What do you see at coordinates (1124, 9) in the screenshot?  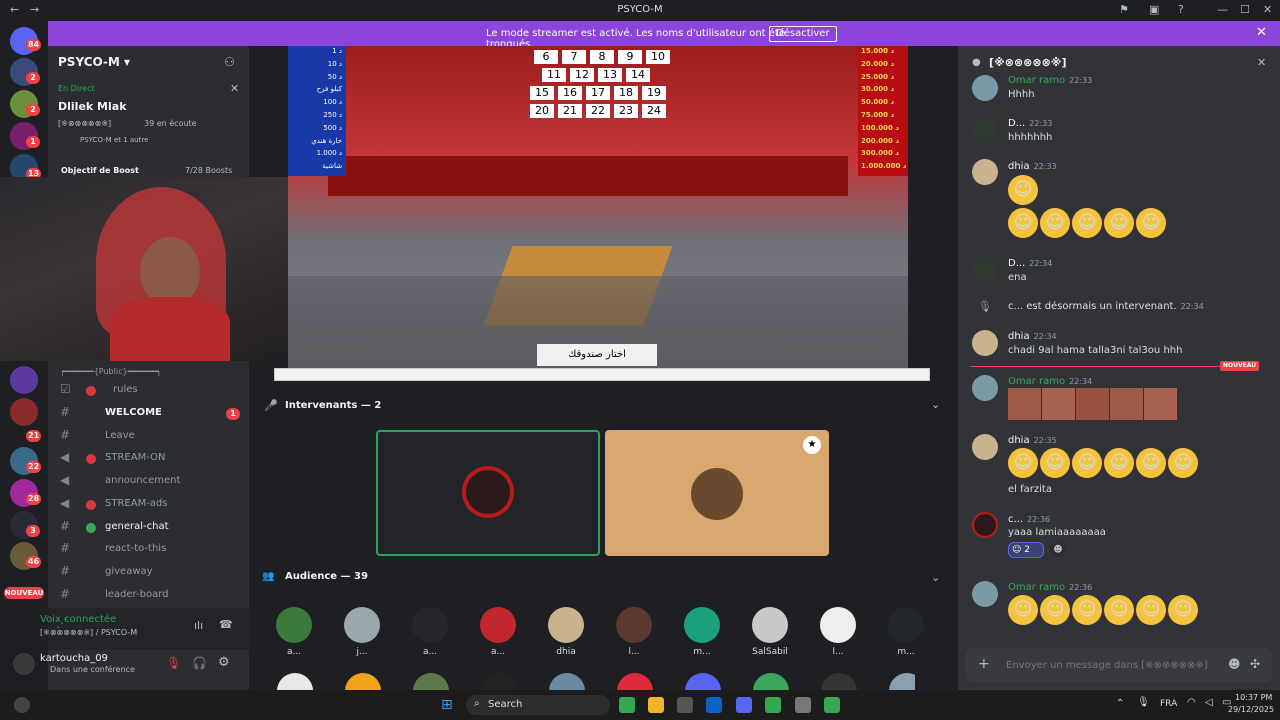 I see `flag-icon: ⚑` at bounding box center [1124, 9].